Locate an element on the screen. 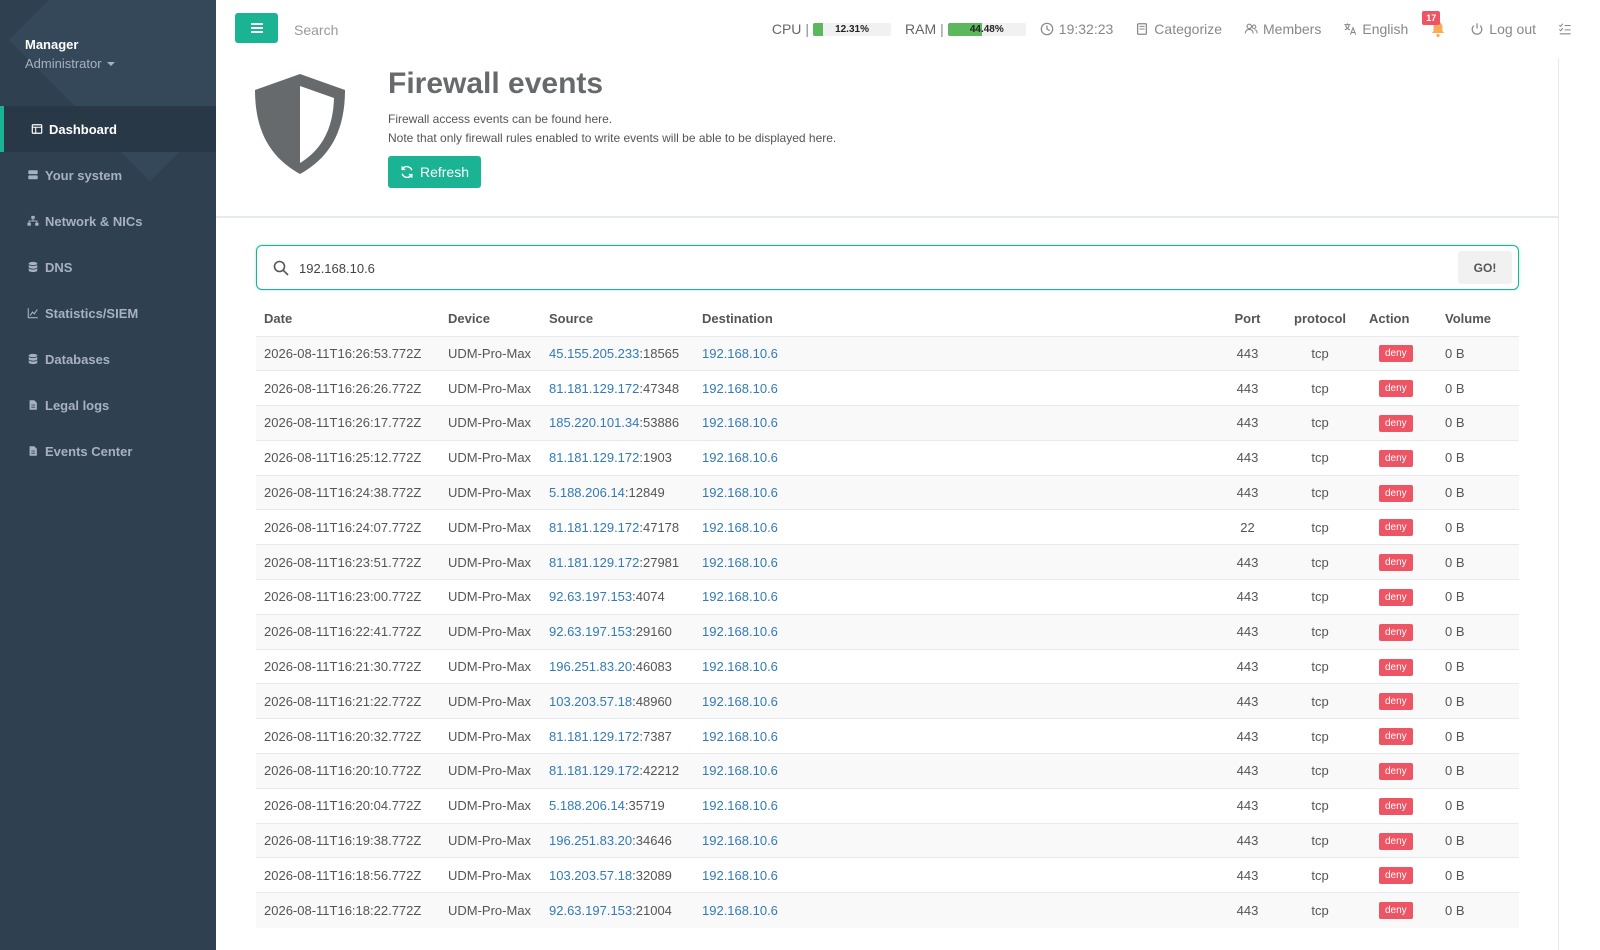 Image resolution: width=1600 pixels, height=950 pixels. go-button: GO! is located at coordinates (1485, 267).